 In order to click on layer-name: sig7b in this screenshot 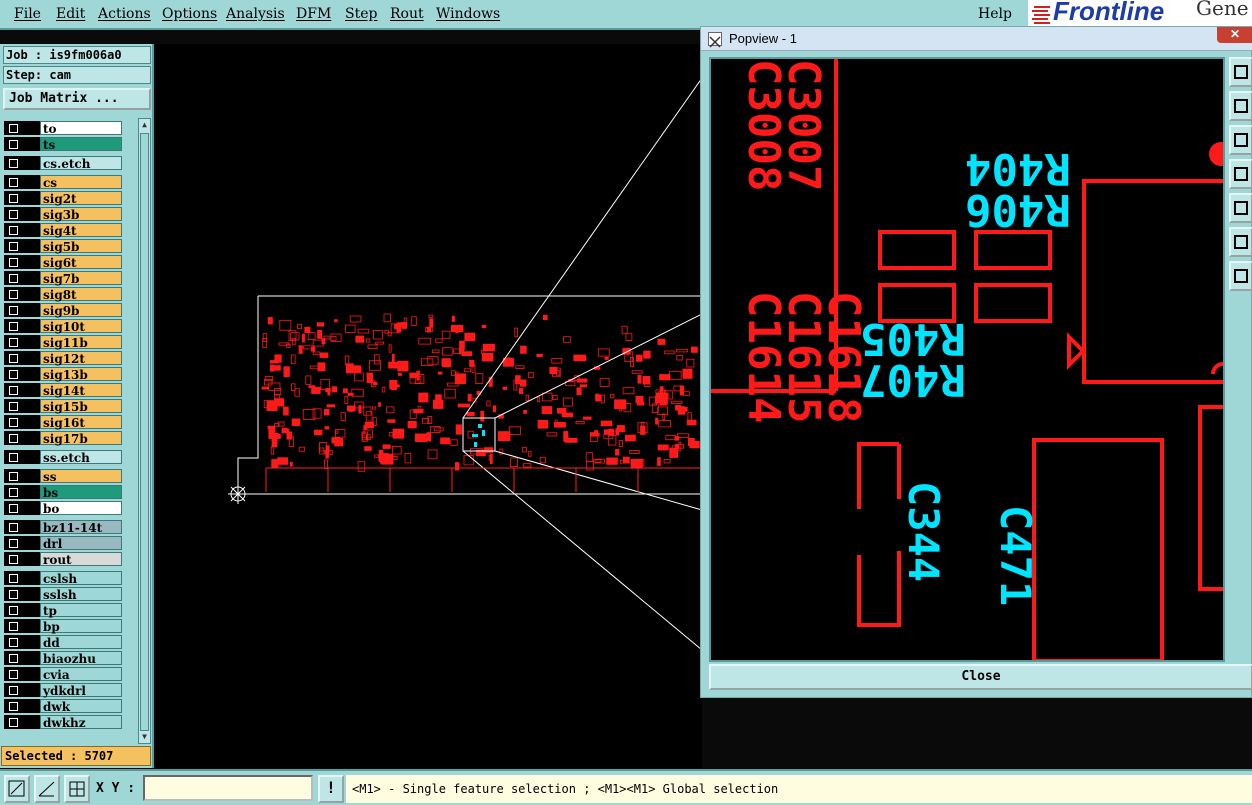, I will do `click(81, 278)`.